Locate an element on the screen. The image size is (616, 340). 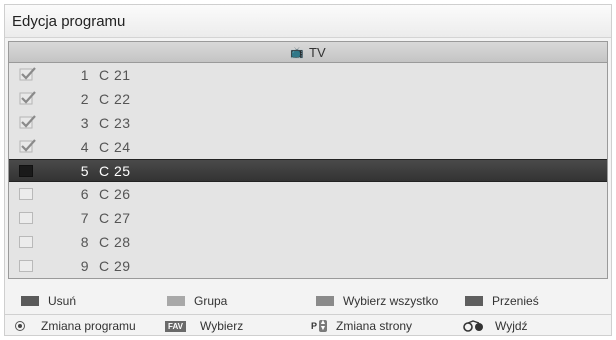
change-page-label: Zmiana strony is located at coordinates (374, 326).